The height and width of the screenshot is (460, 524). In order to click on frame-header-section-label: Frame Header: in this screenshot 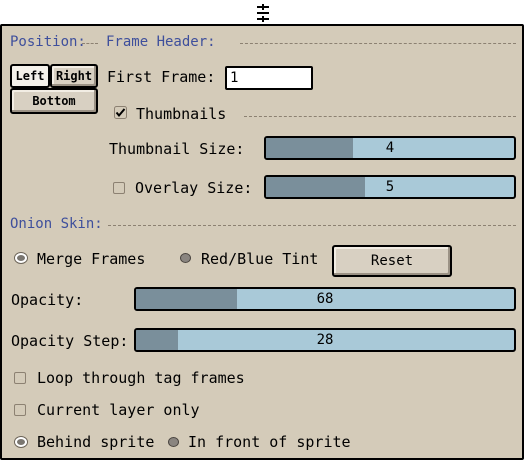, I will do `click(161, 42)`.